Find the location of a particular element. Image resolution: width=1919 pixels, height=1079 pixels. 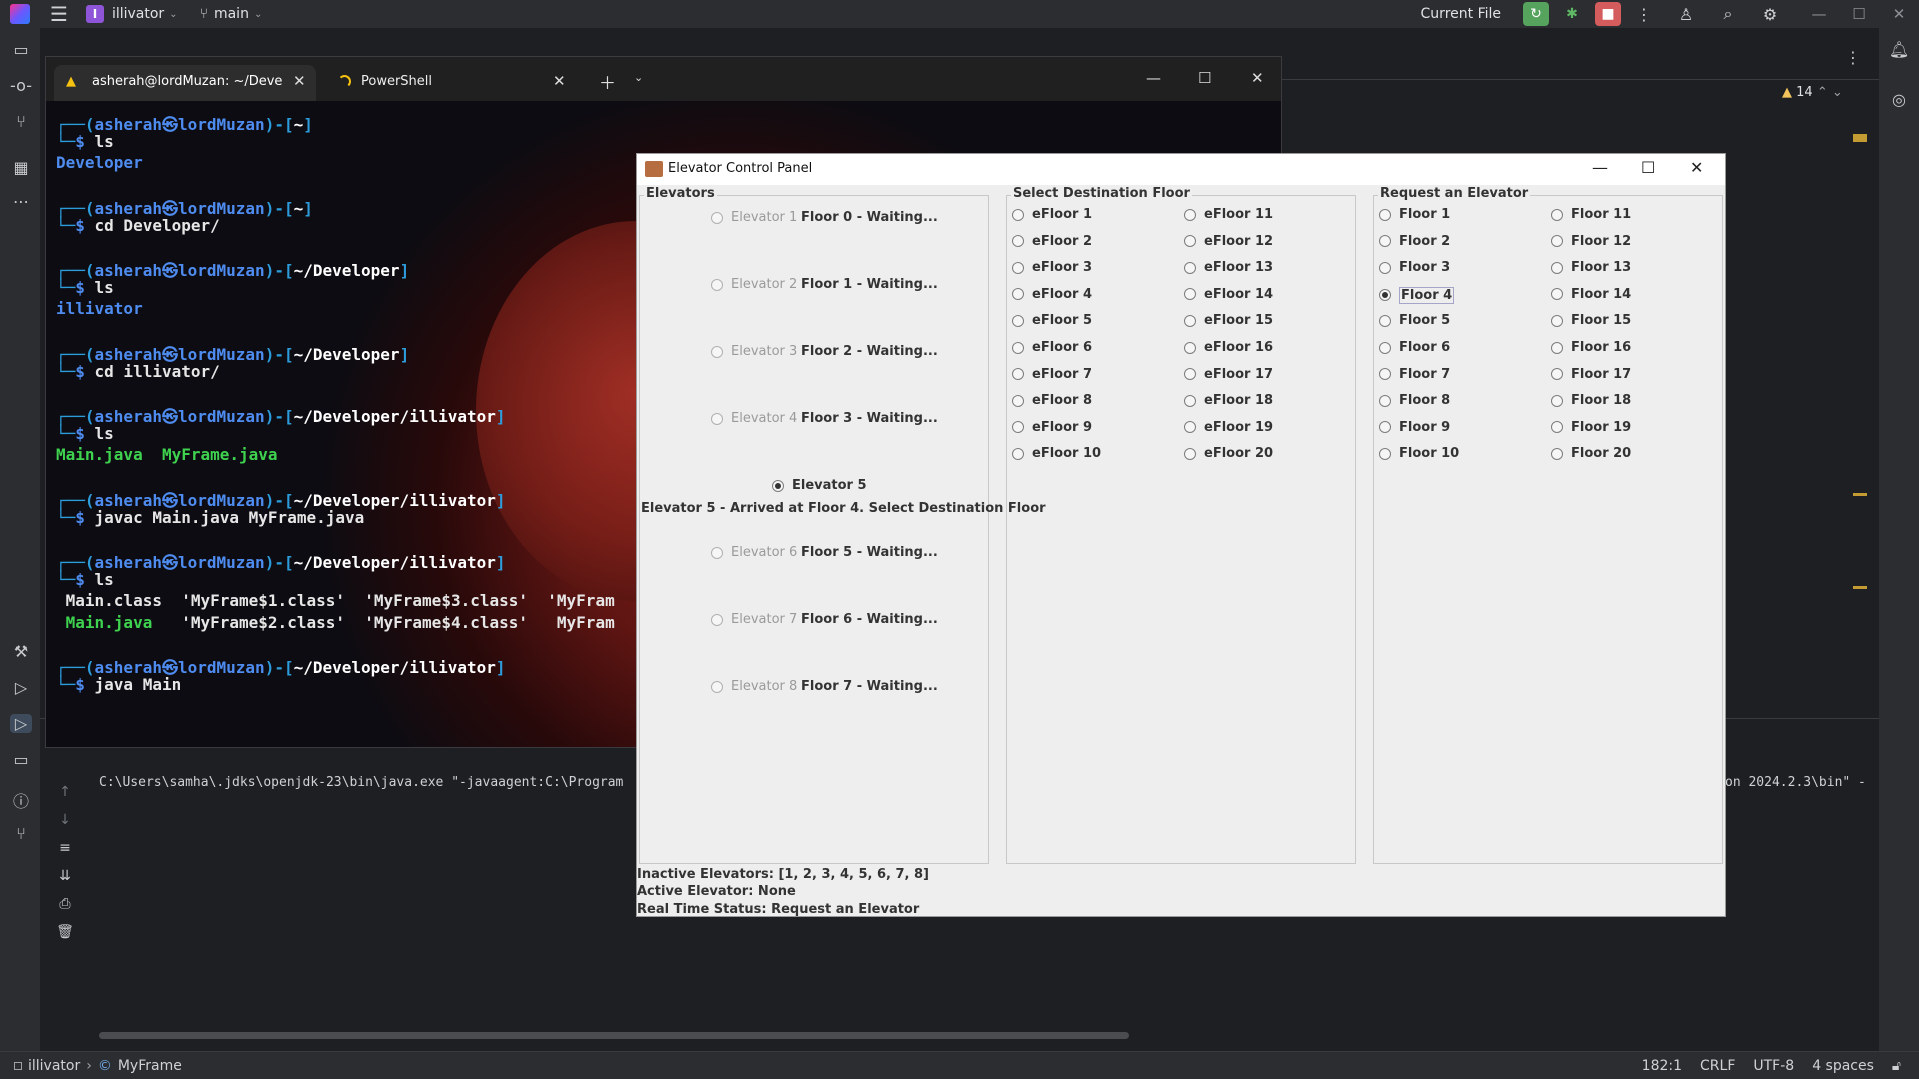

request-floor-radio: Floor 7 is located at coordinates (1414, 374).